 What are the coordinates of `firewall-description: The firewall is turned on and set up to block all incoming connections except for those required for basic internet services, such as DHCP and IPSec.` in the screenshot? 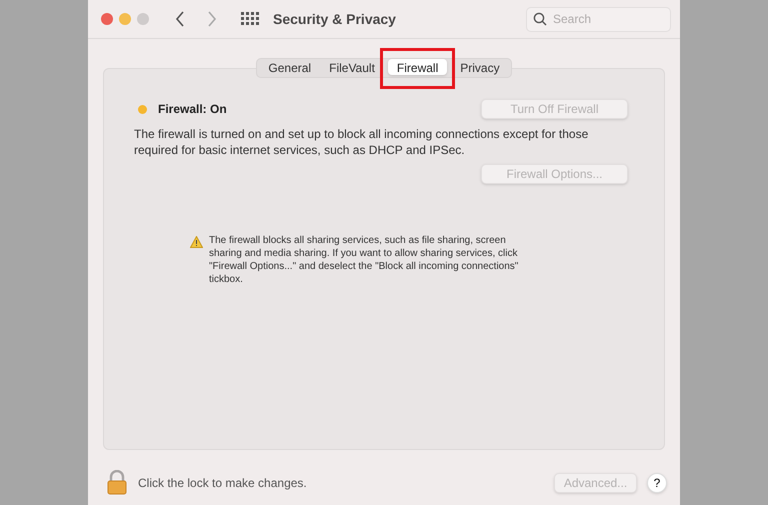 It's located at (362, 142).